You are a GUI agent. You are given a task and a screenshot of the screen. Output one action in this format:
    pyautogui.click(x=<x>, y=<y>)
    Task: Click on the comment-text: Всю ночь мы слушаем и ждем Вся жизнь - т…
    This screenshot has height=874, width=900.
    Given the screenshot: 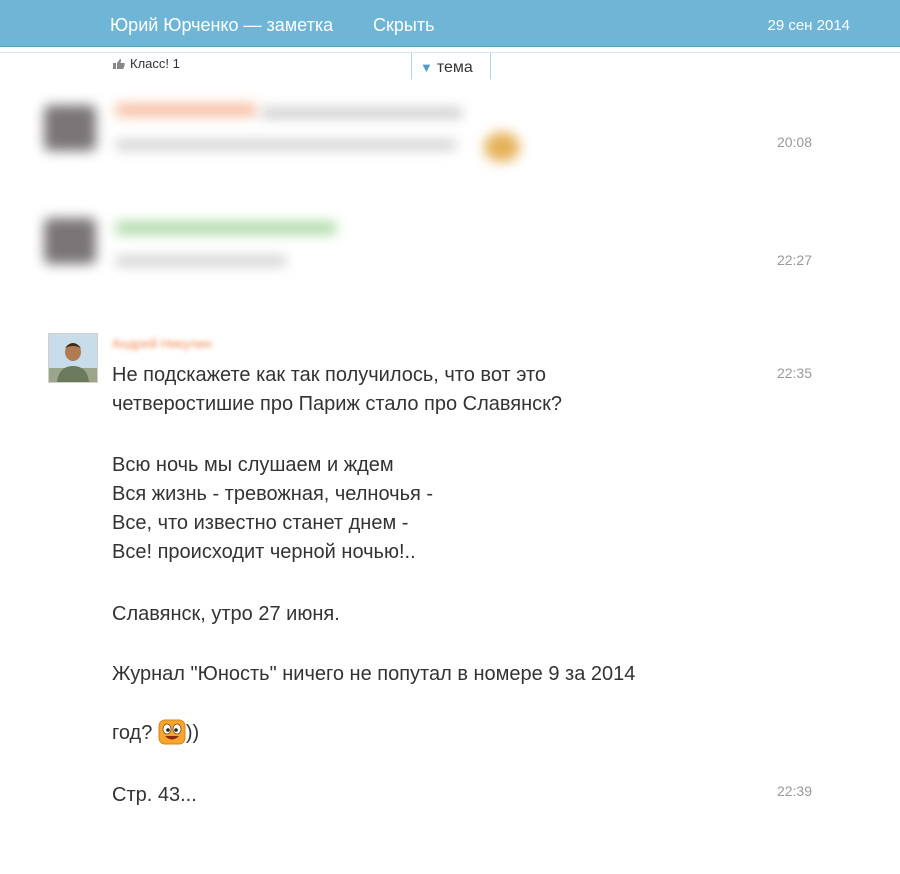 What is the action you would take?
    pyautogui.click(x=273, y=508)
    